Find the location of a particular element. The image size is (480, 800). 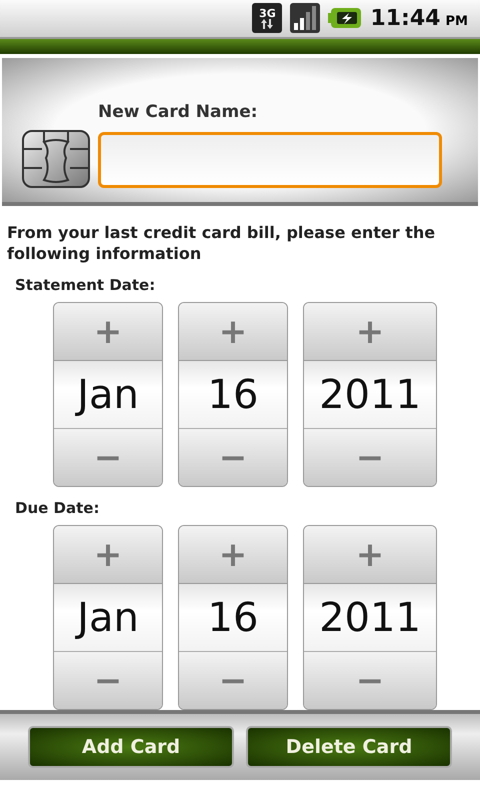

card-name-label: New Card Name: is located at coordinates (178, 112).